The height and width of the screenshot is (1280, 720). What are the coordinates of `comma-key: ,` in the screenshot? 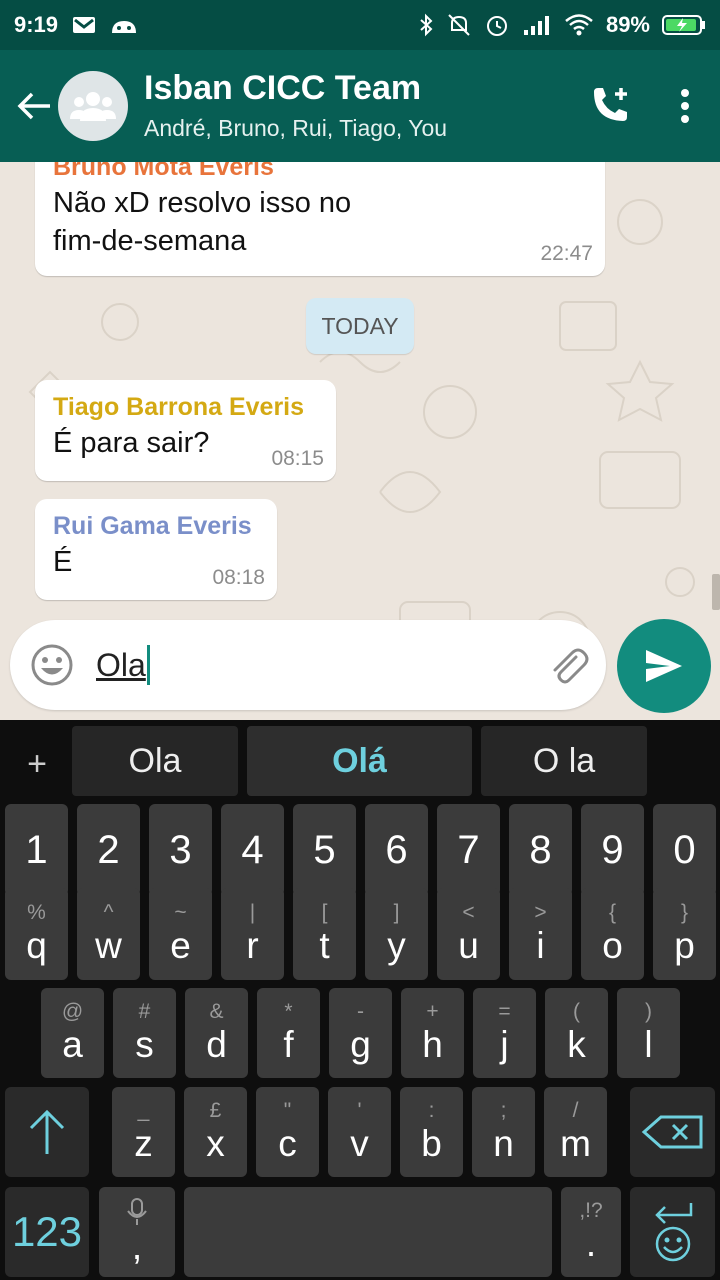 It's located at (137, 1232).